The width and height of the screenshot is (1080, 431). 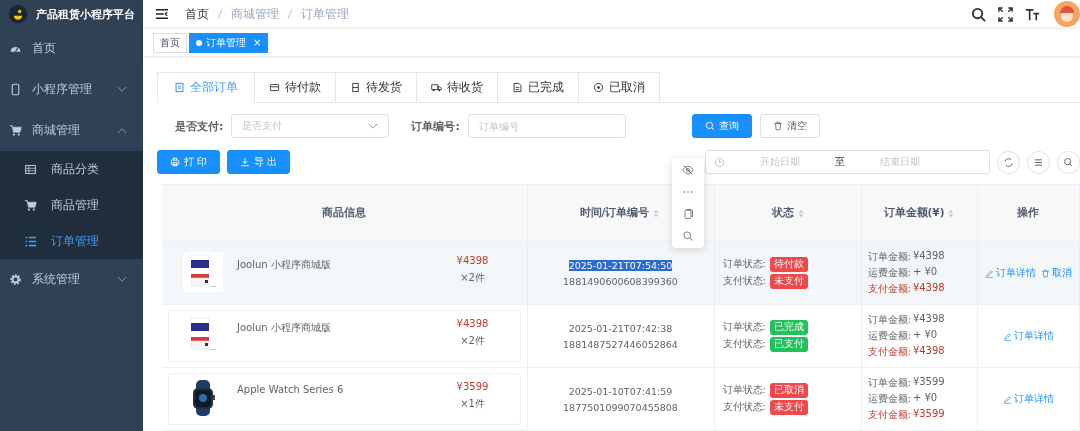 What do you see at coordinates (71, 89) in the screenshot?
I see `menu-item: 小程序管理` at bounding box center [71, 89].